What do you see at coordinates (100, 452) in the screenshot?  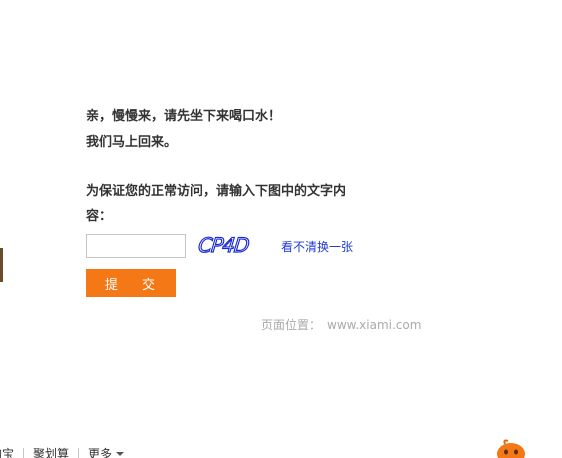 I see `footer-more-label: 更多` at bounding box center [100, 452].